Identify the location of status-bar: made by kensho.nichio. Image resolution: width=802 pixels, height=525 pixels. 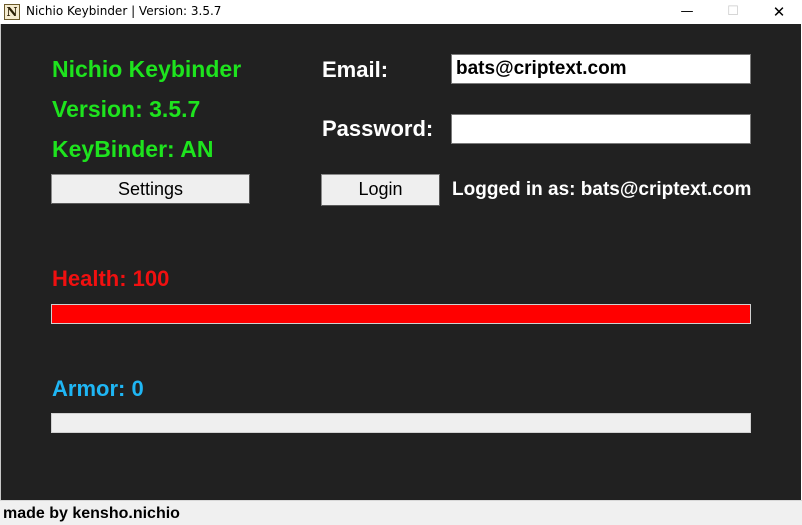
(401, 512).